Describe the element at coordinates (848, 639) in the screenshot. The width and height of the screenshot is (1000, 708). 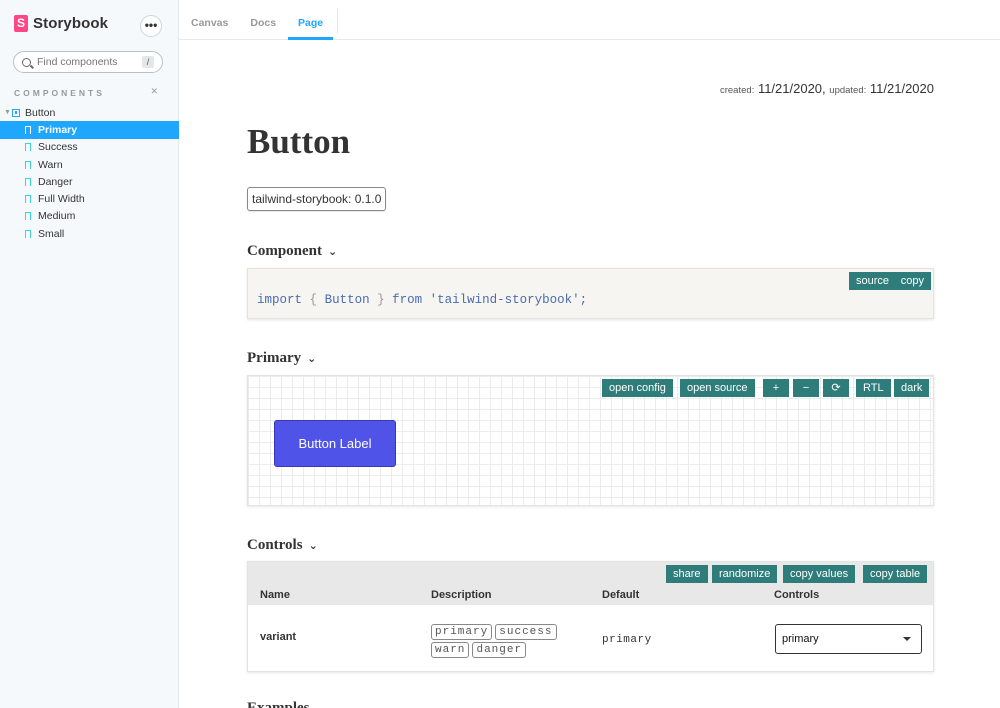
I see `variant-select: primary` at that location.